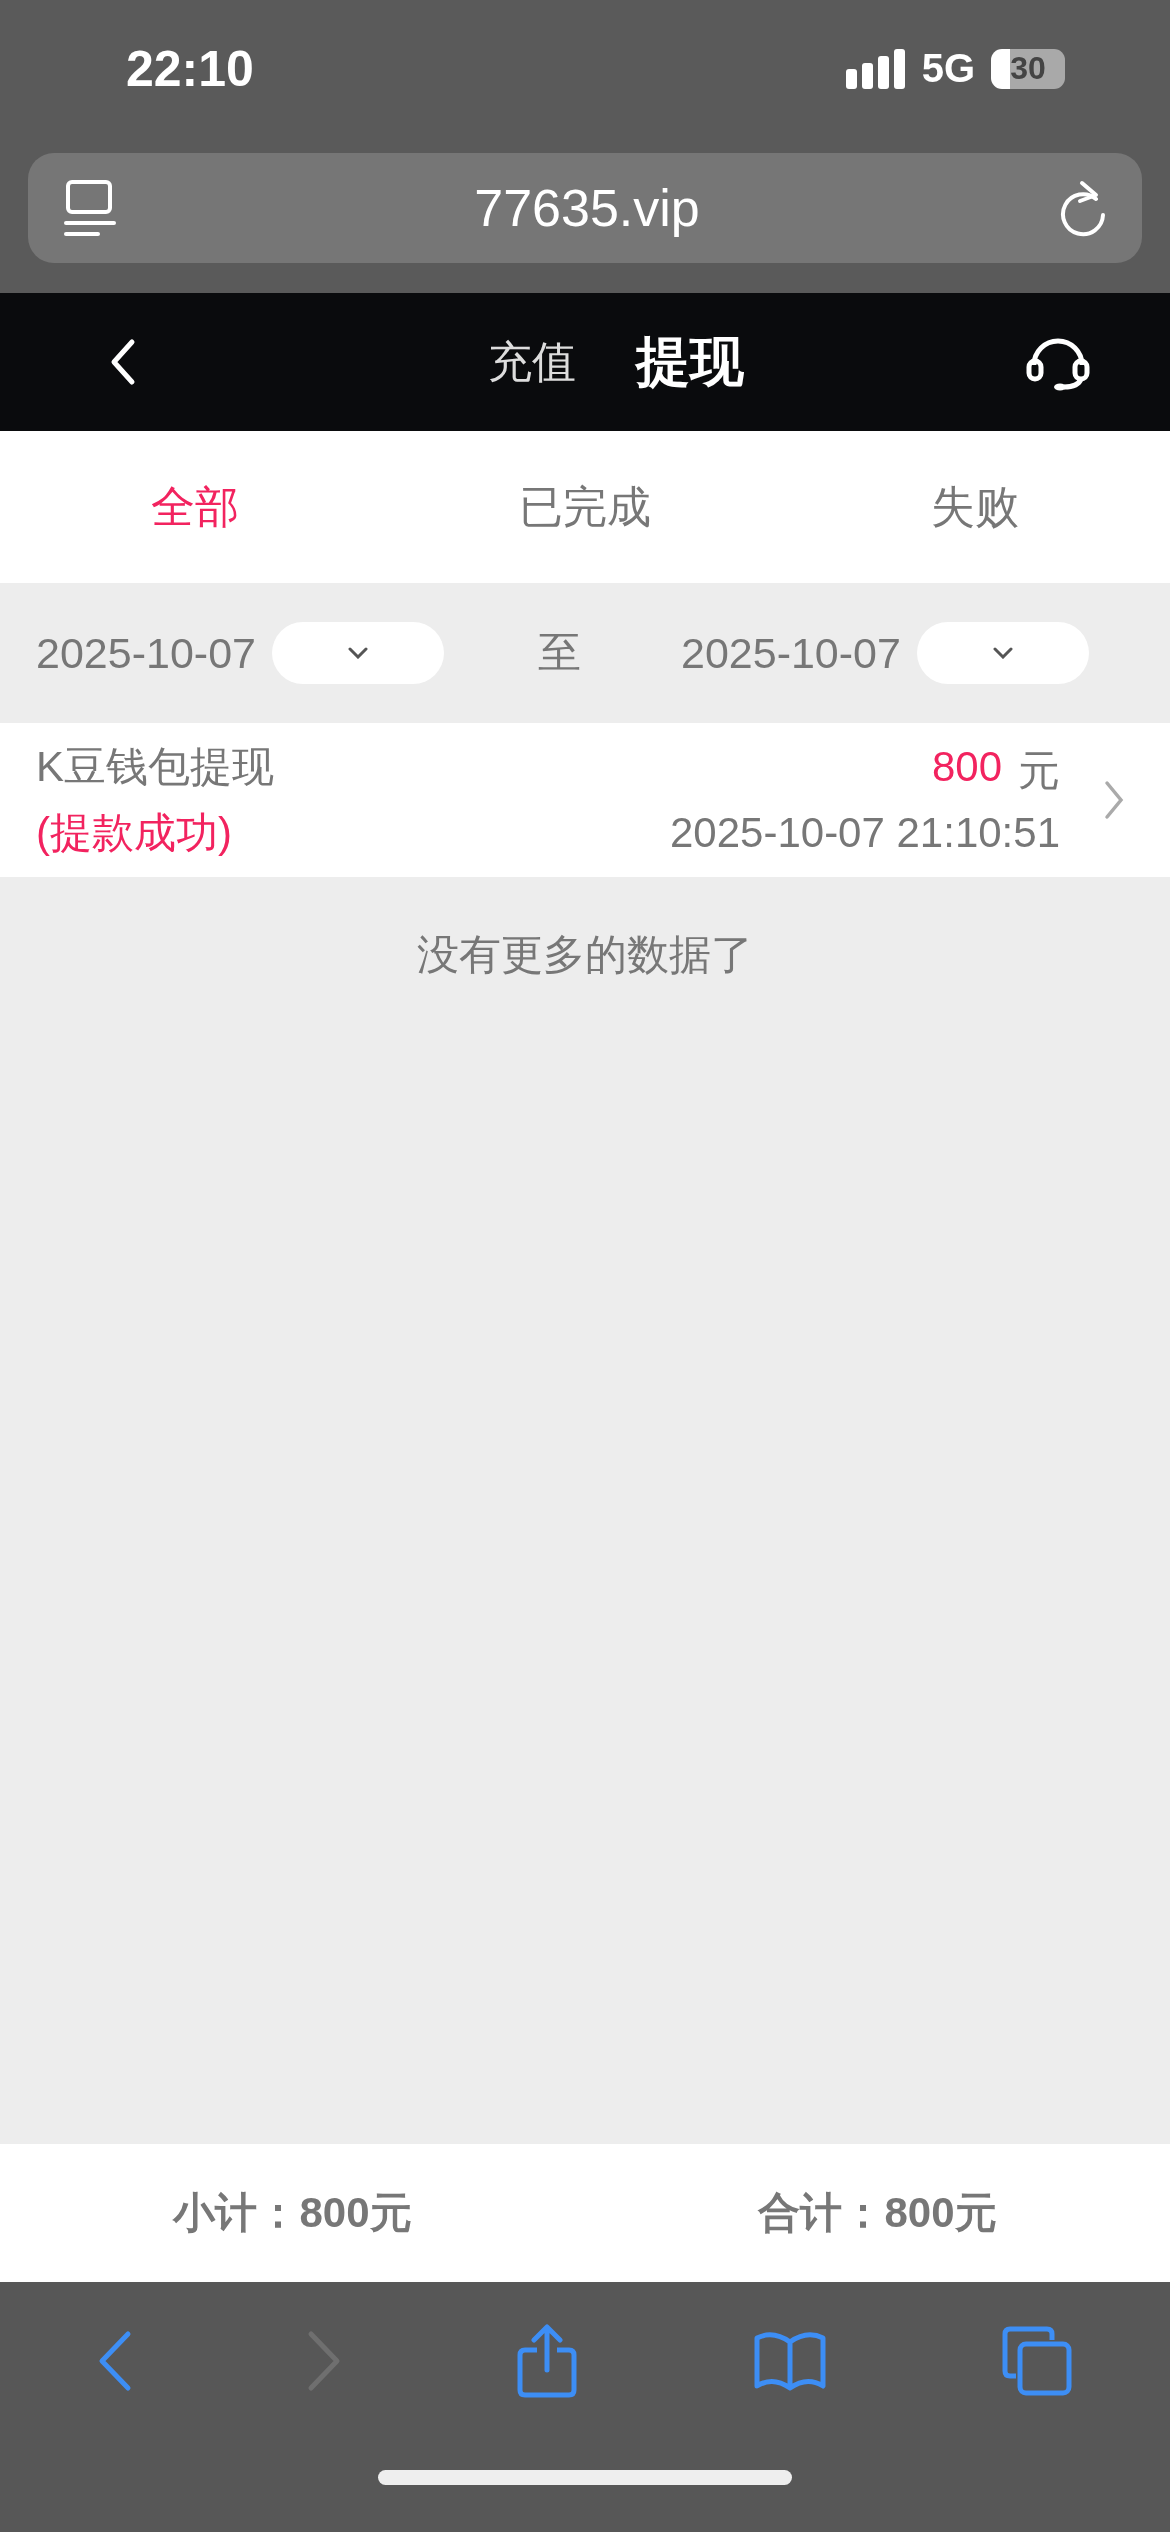 This screenshot has height=2532, width=1170. What do you see at coordinates (134, 833) in the screenshot?
I see `record-status: (提款成功)` at bounding box center [134, 833].